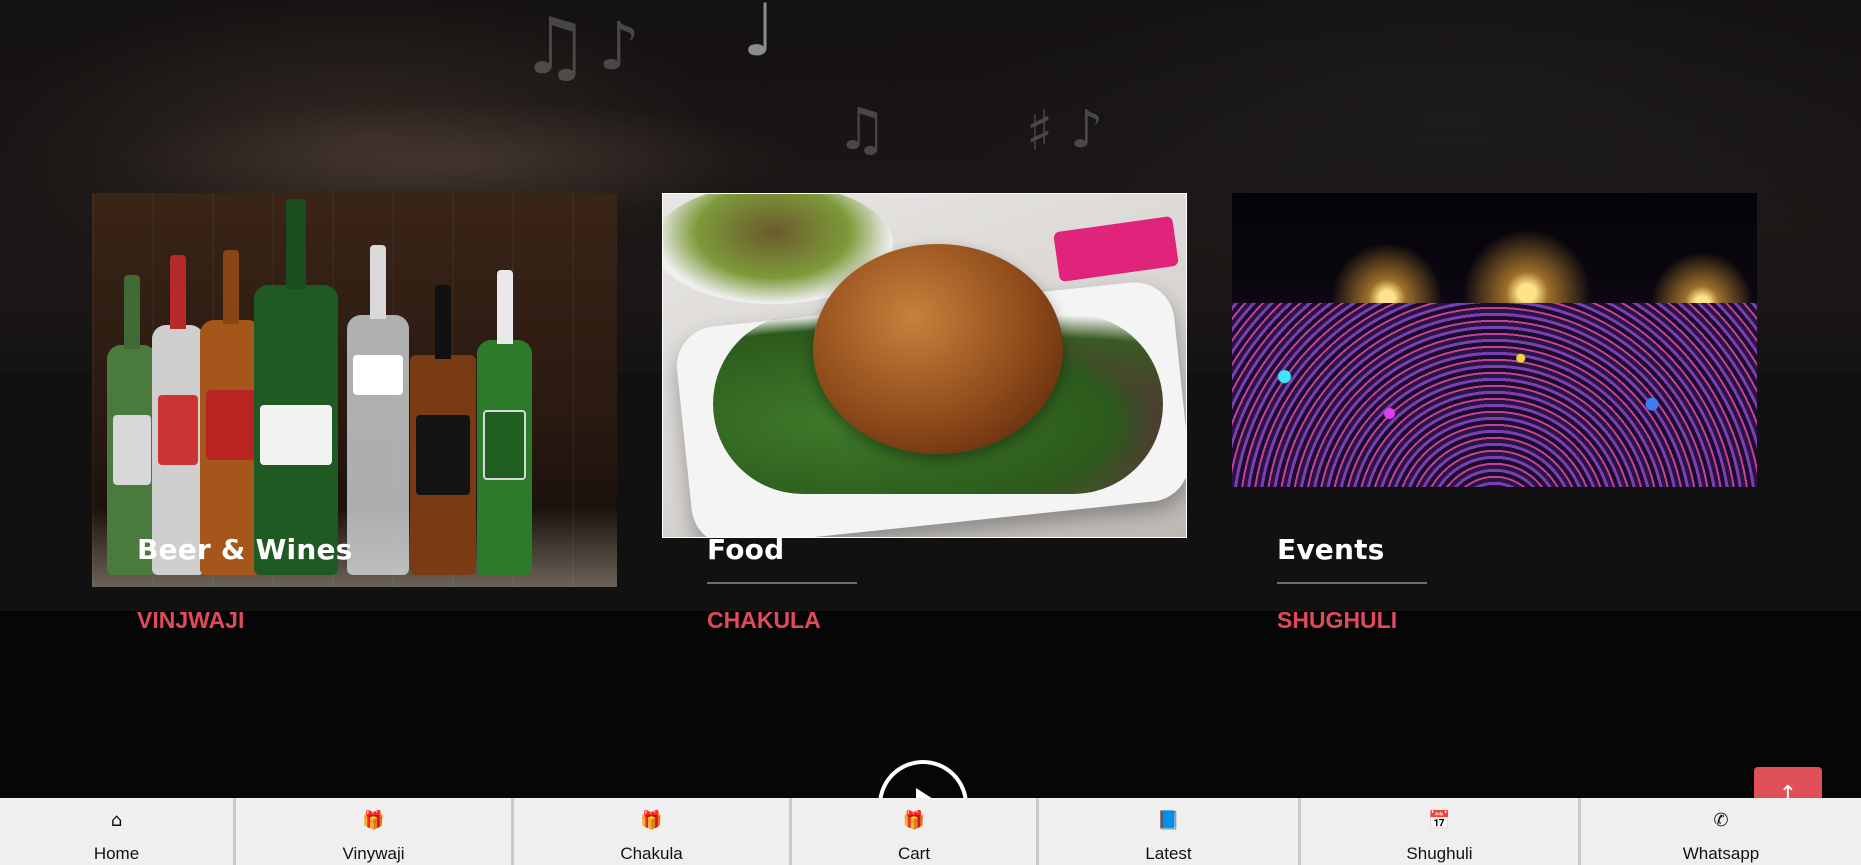 The height and width of the screenshot is (865, 1861). I want to click on music-sharp-icon: ♯, so click(1040, 131).